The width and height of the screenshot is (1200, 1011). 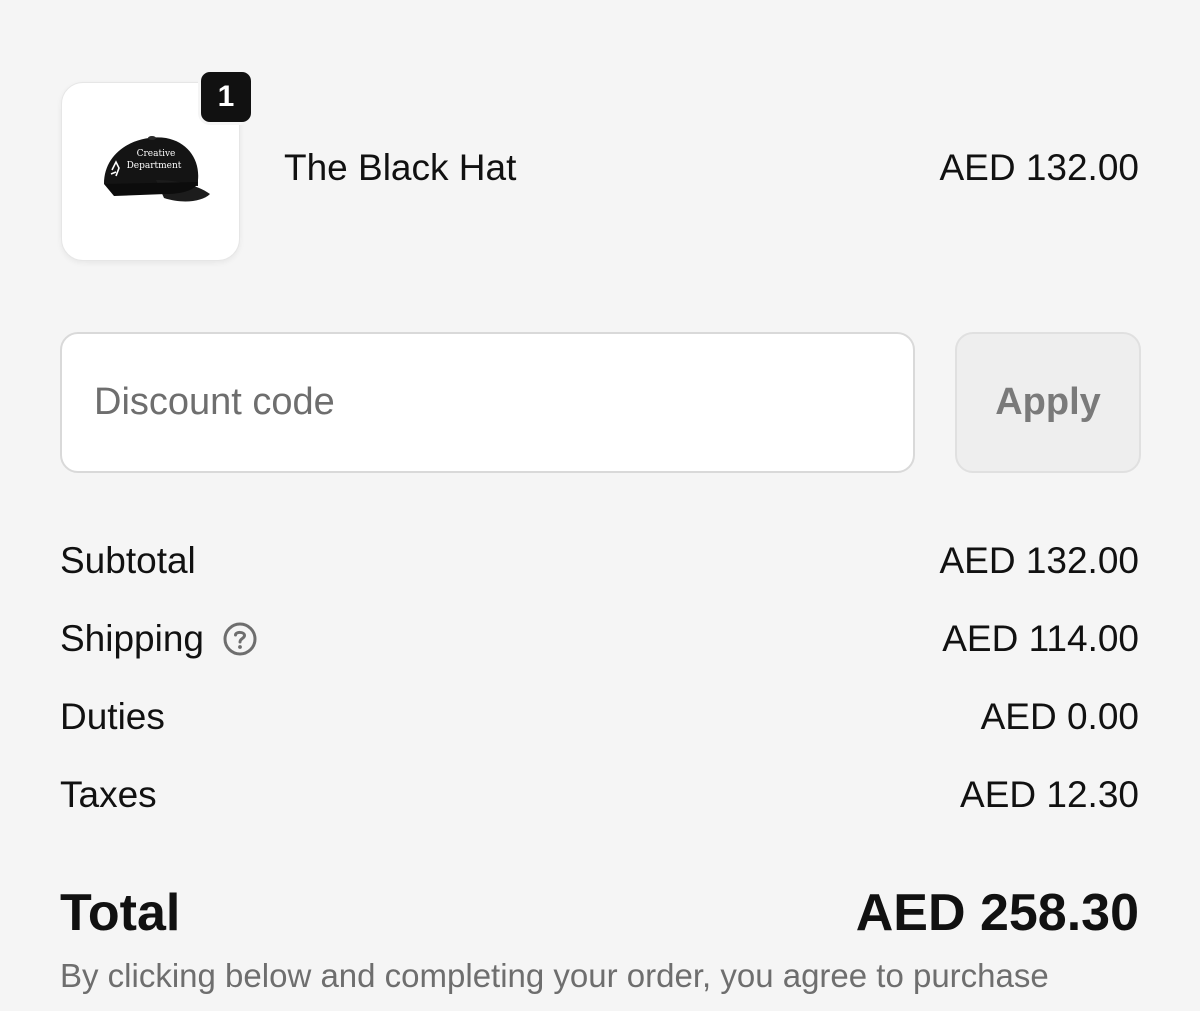 What do you see at coordinates (112, 716) in the screenshot?
I see `duties-label: Duties` at bounding box center [112, 716].